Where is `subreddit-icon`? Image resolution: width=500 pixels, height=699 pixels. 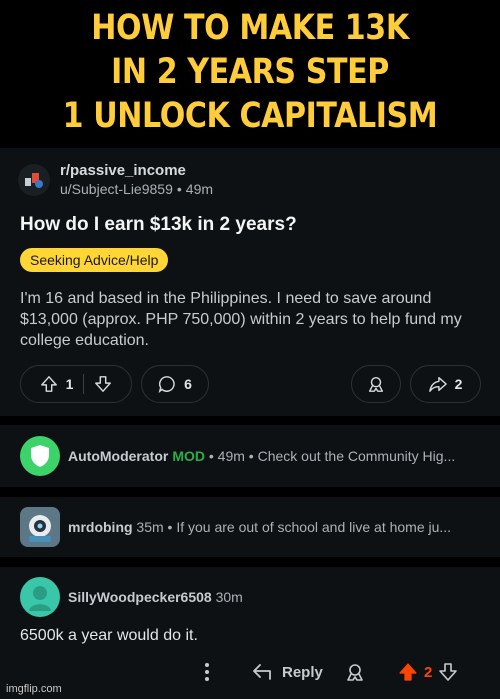
subreddit-icon is located at coordinates (34, 180).